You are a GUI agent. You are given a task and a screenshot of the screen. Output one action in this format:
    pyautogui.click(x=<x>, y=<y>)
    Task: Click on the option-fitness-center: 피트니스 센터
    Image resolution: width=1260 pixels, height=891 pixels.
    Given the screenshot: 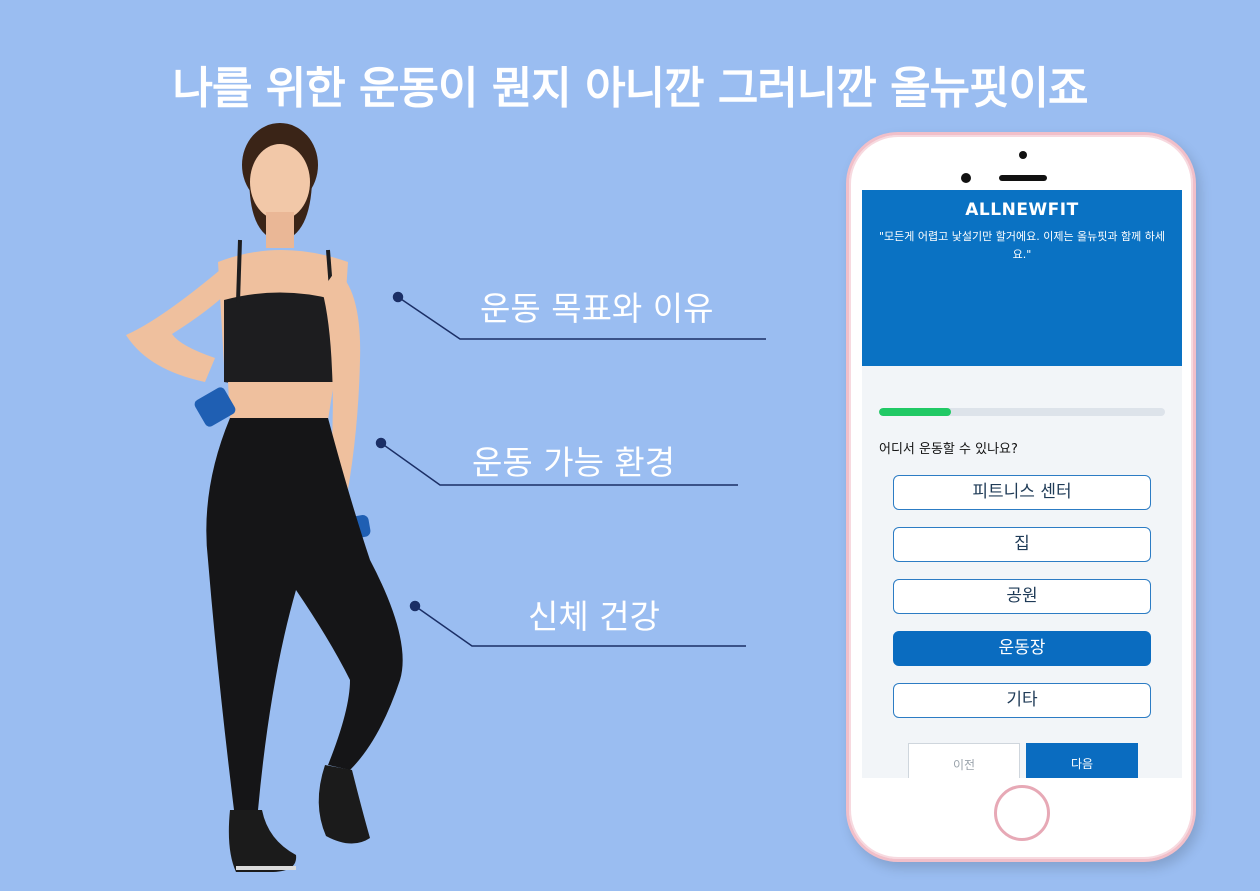 What is the action you would take?
    pyautogui.click(x=1022, y=492)
    